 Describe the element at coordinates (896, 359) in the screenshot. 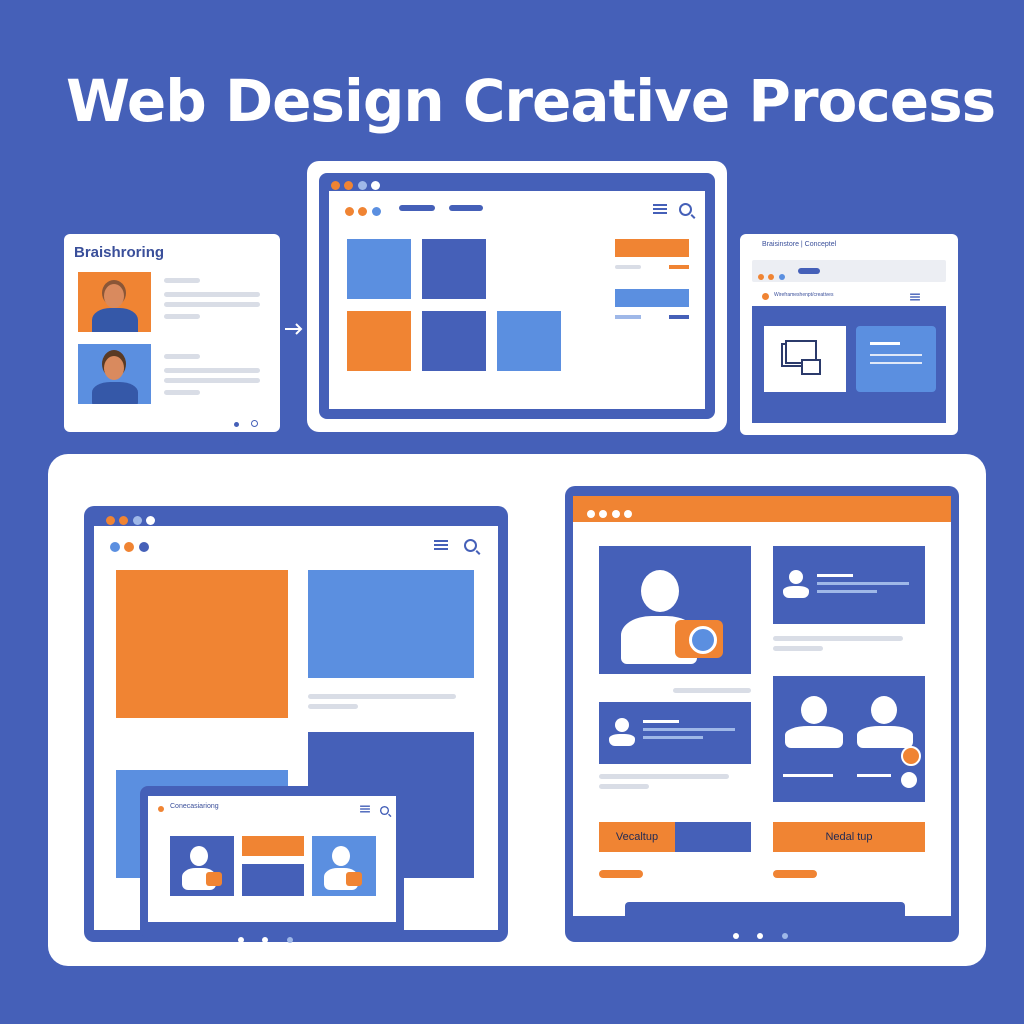

I see `info-card` at that location.